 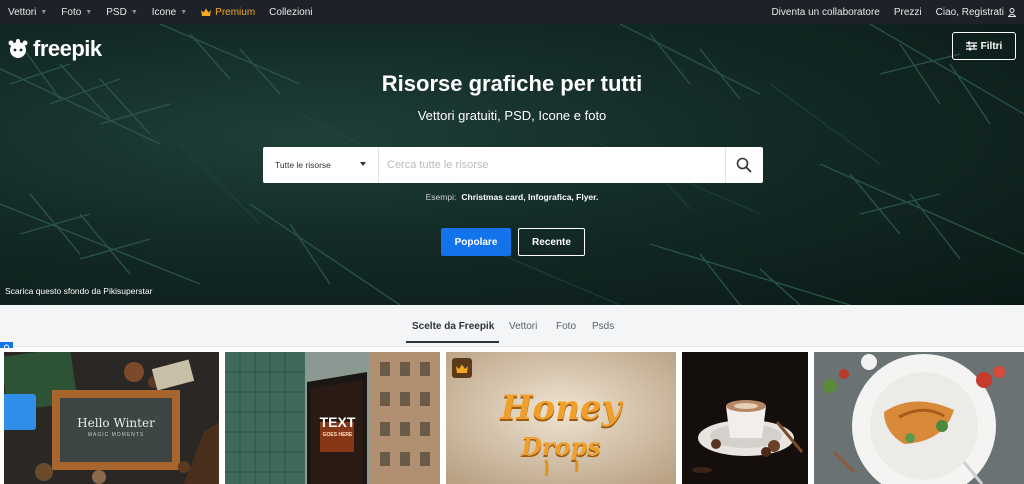 I want to click on hero-subtitle: Vettori gratuiti, PSD, Icone e foto, so click(x=512, y=115).